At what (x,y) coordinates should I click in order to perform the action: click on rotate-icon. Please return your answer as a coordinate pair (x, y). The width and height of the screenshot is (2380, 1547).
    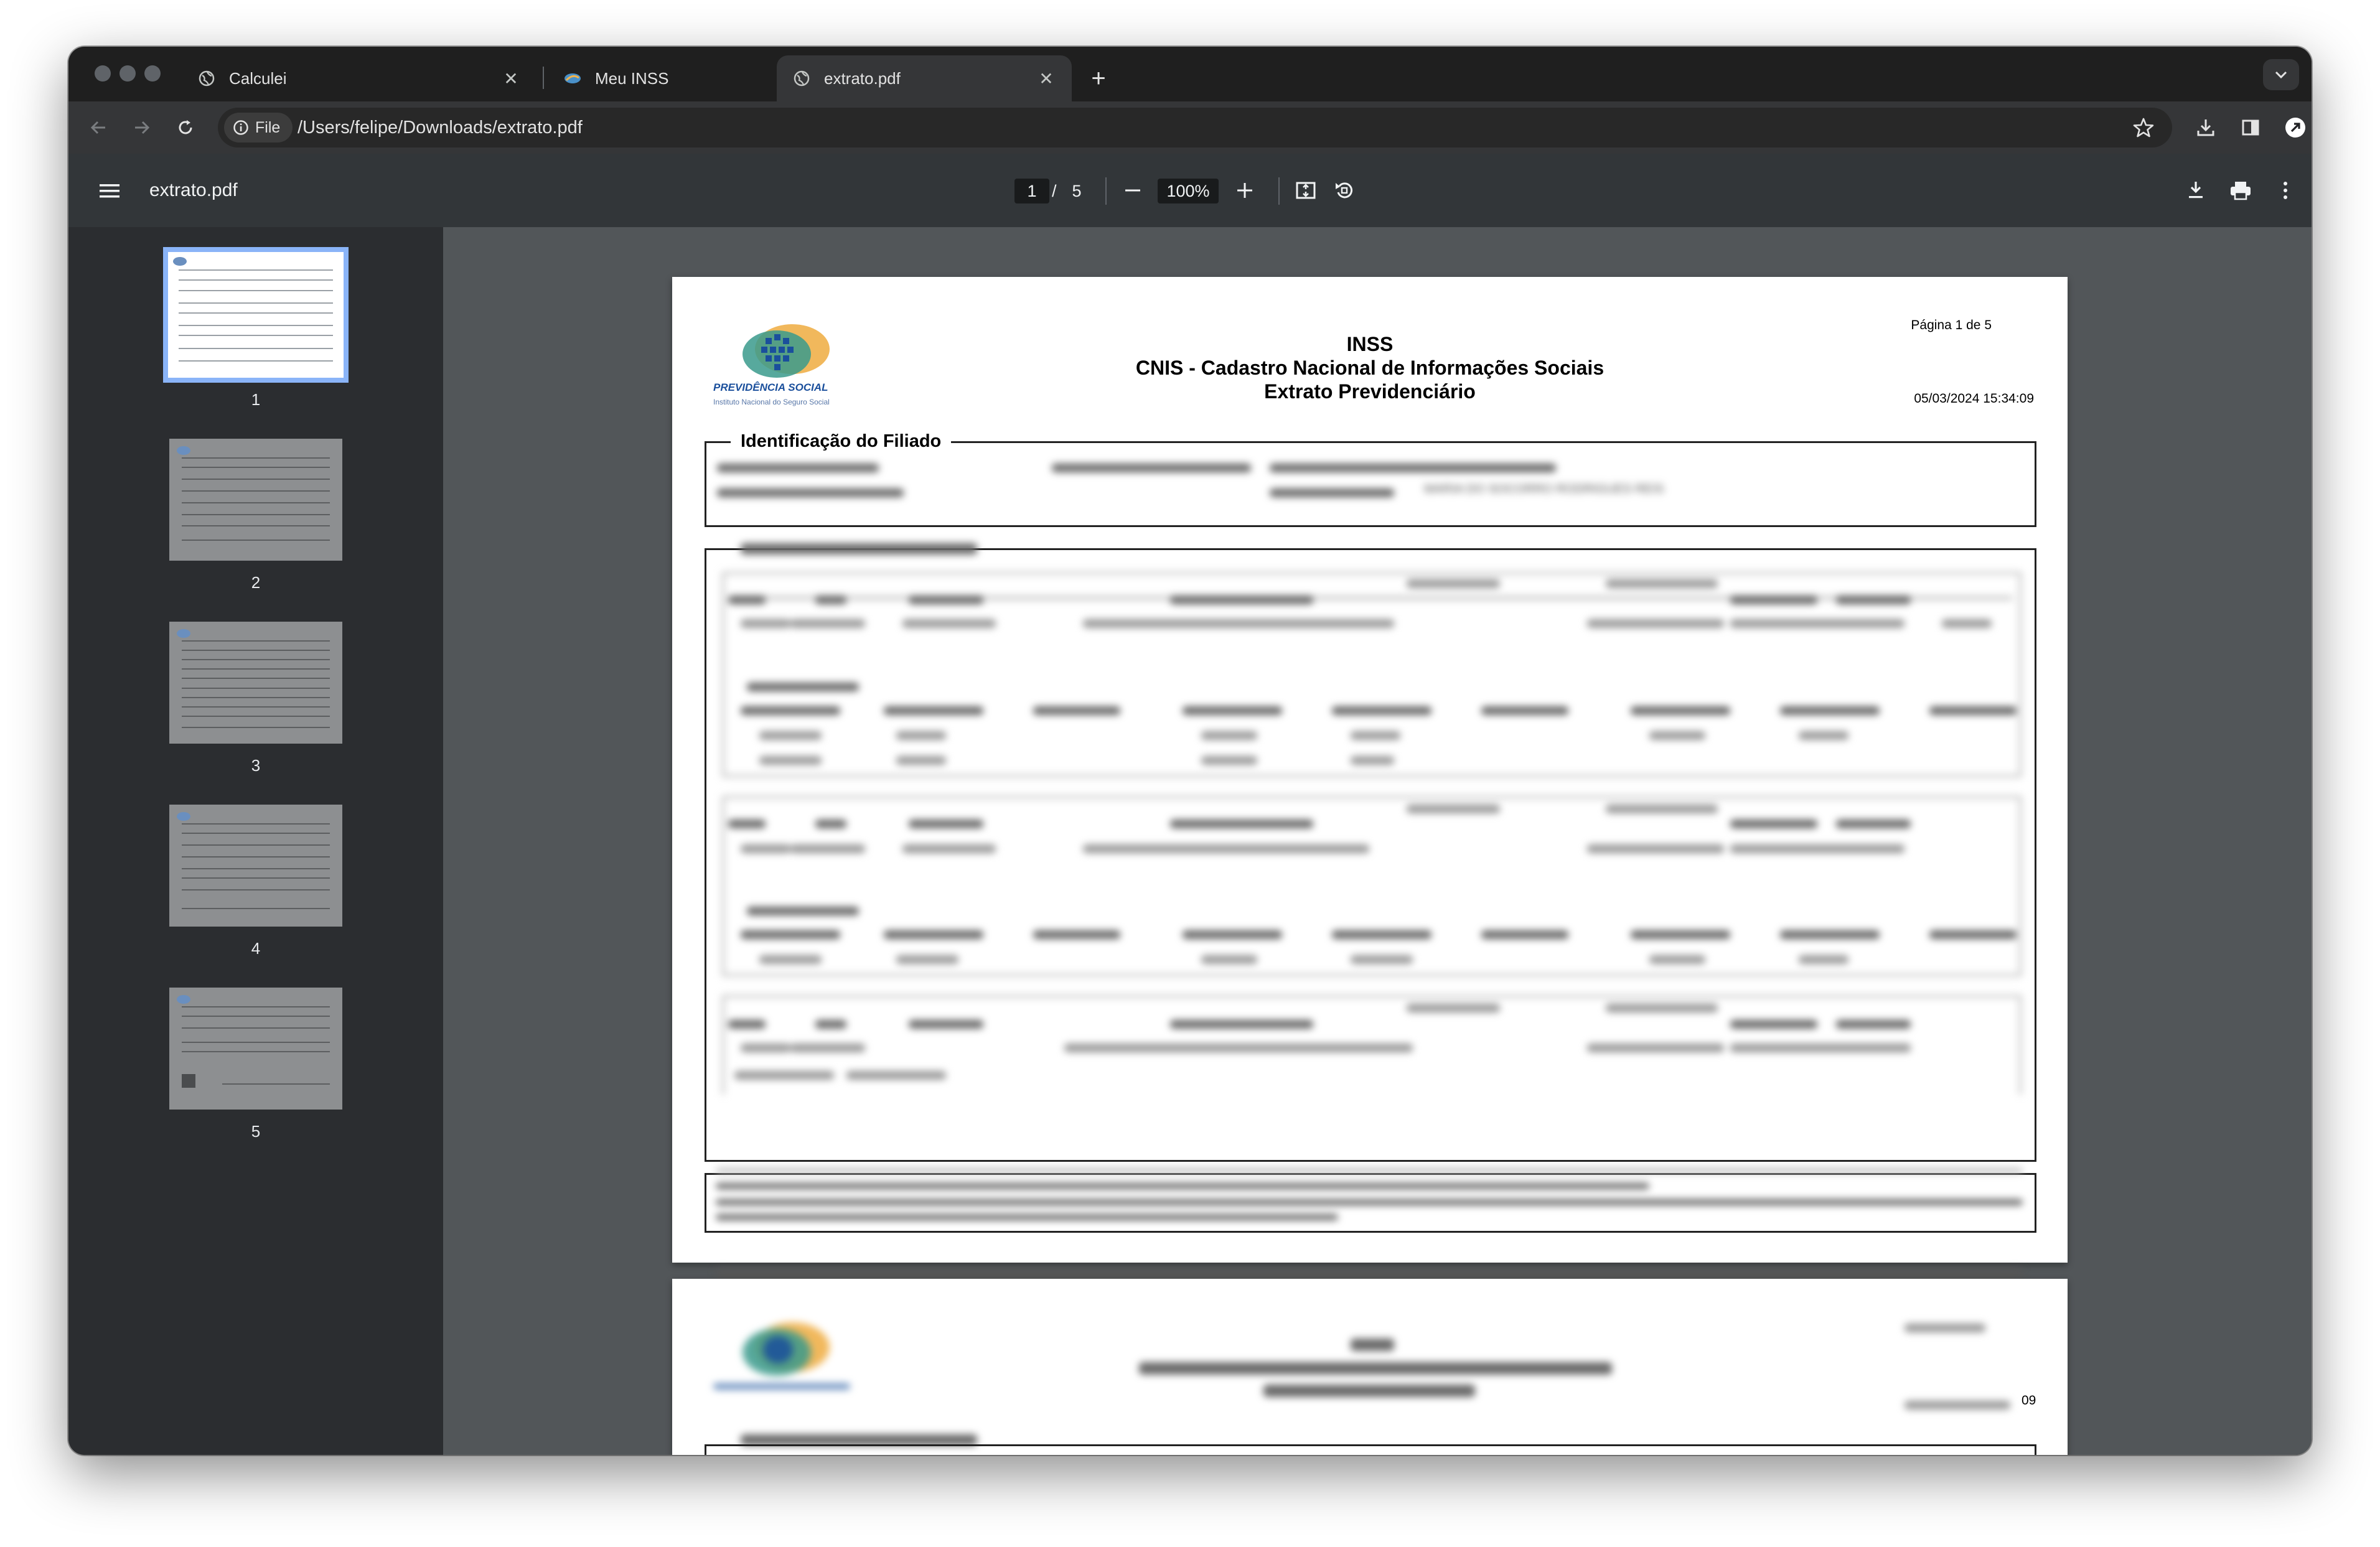
    Looking at the image, I should click on (1344, 191).